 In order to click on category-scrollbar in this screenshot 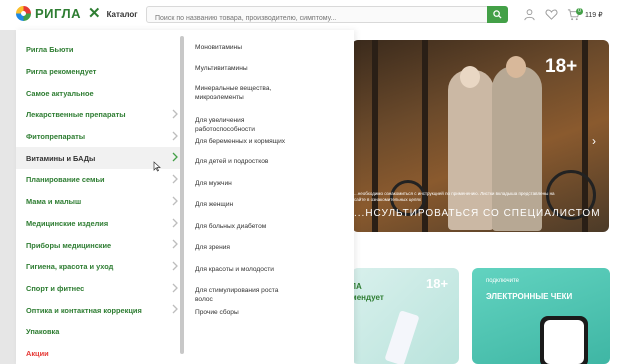, I will do `click(182, 195)`.